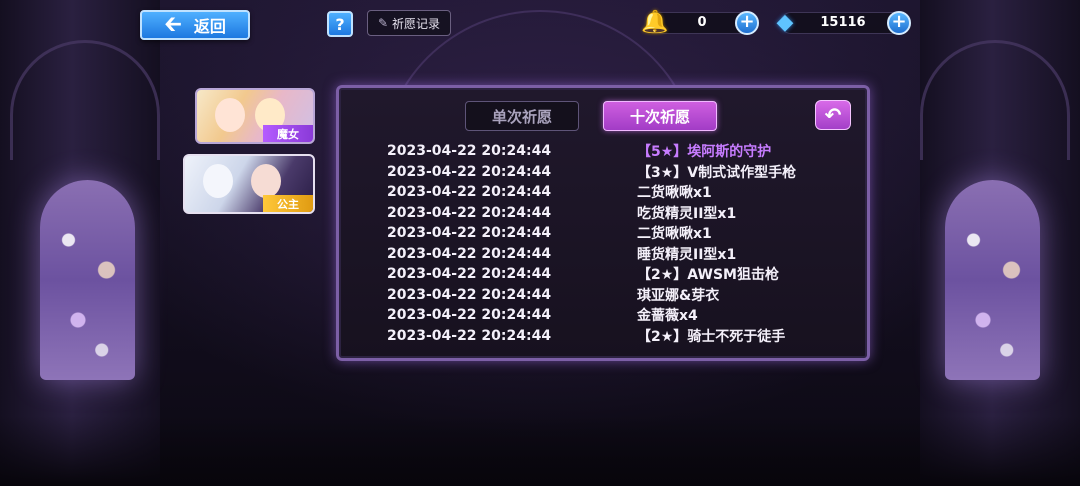  What do you see at coordinates (622, 336) in the screenshot?
I see `record-row: 2023-04-22 20:24:44 【2★】骑士不死于徒手` at bounding box center [622, 336].